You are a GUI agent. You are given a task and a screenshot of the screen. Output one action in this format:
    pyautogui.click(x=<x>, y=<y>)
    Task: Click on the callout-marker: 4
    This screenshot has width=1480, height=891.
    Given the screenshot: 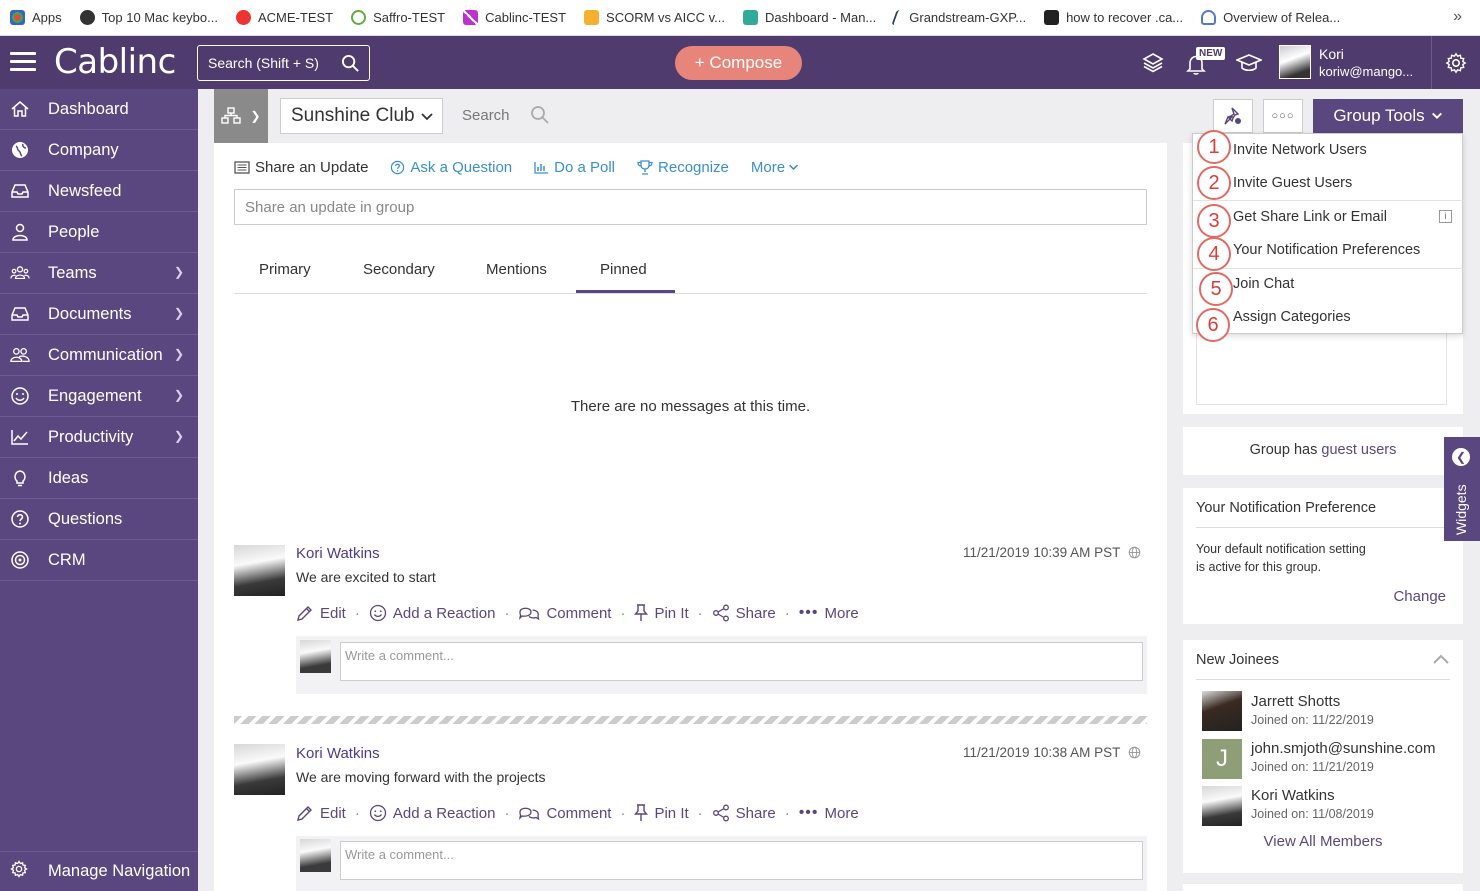 What is the action you would take?
    pyautogui.click(x=1214, y=254)
    